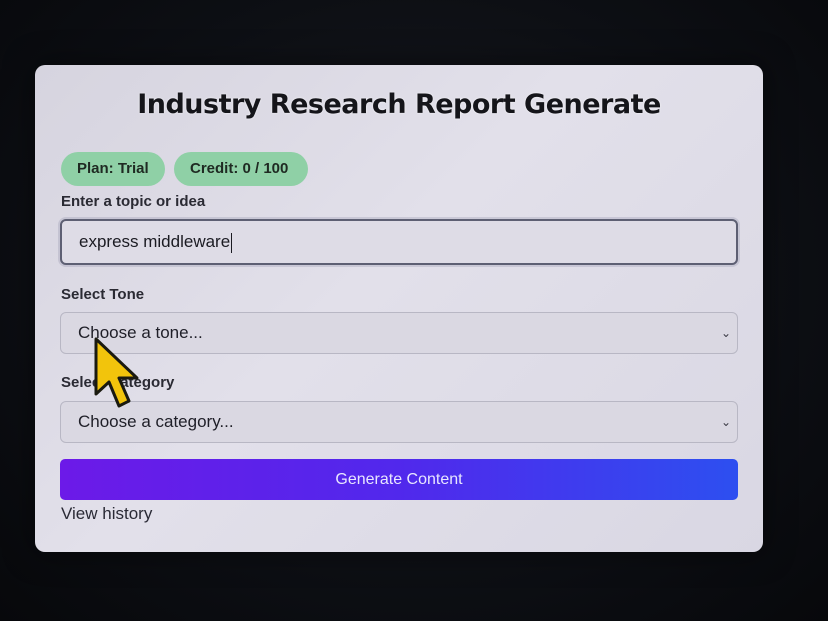  What do you see at coordinates (103, 294) in the screenshot?
I see `tone-label: Select Tone` at bounding box center [103, 294].